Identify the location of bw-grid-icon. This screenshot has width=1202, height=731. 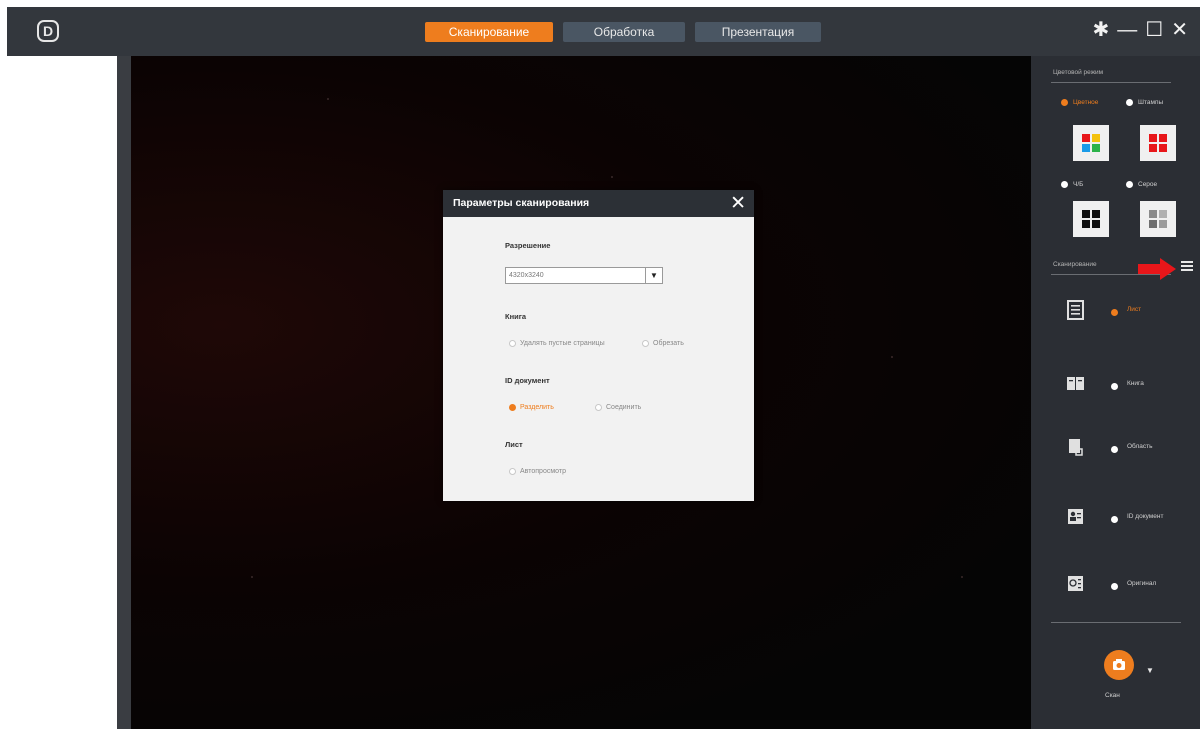
(1091, 219).